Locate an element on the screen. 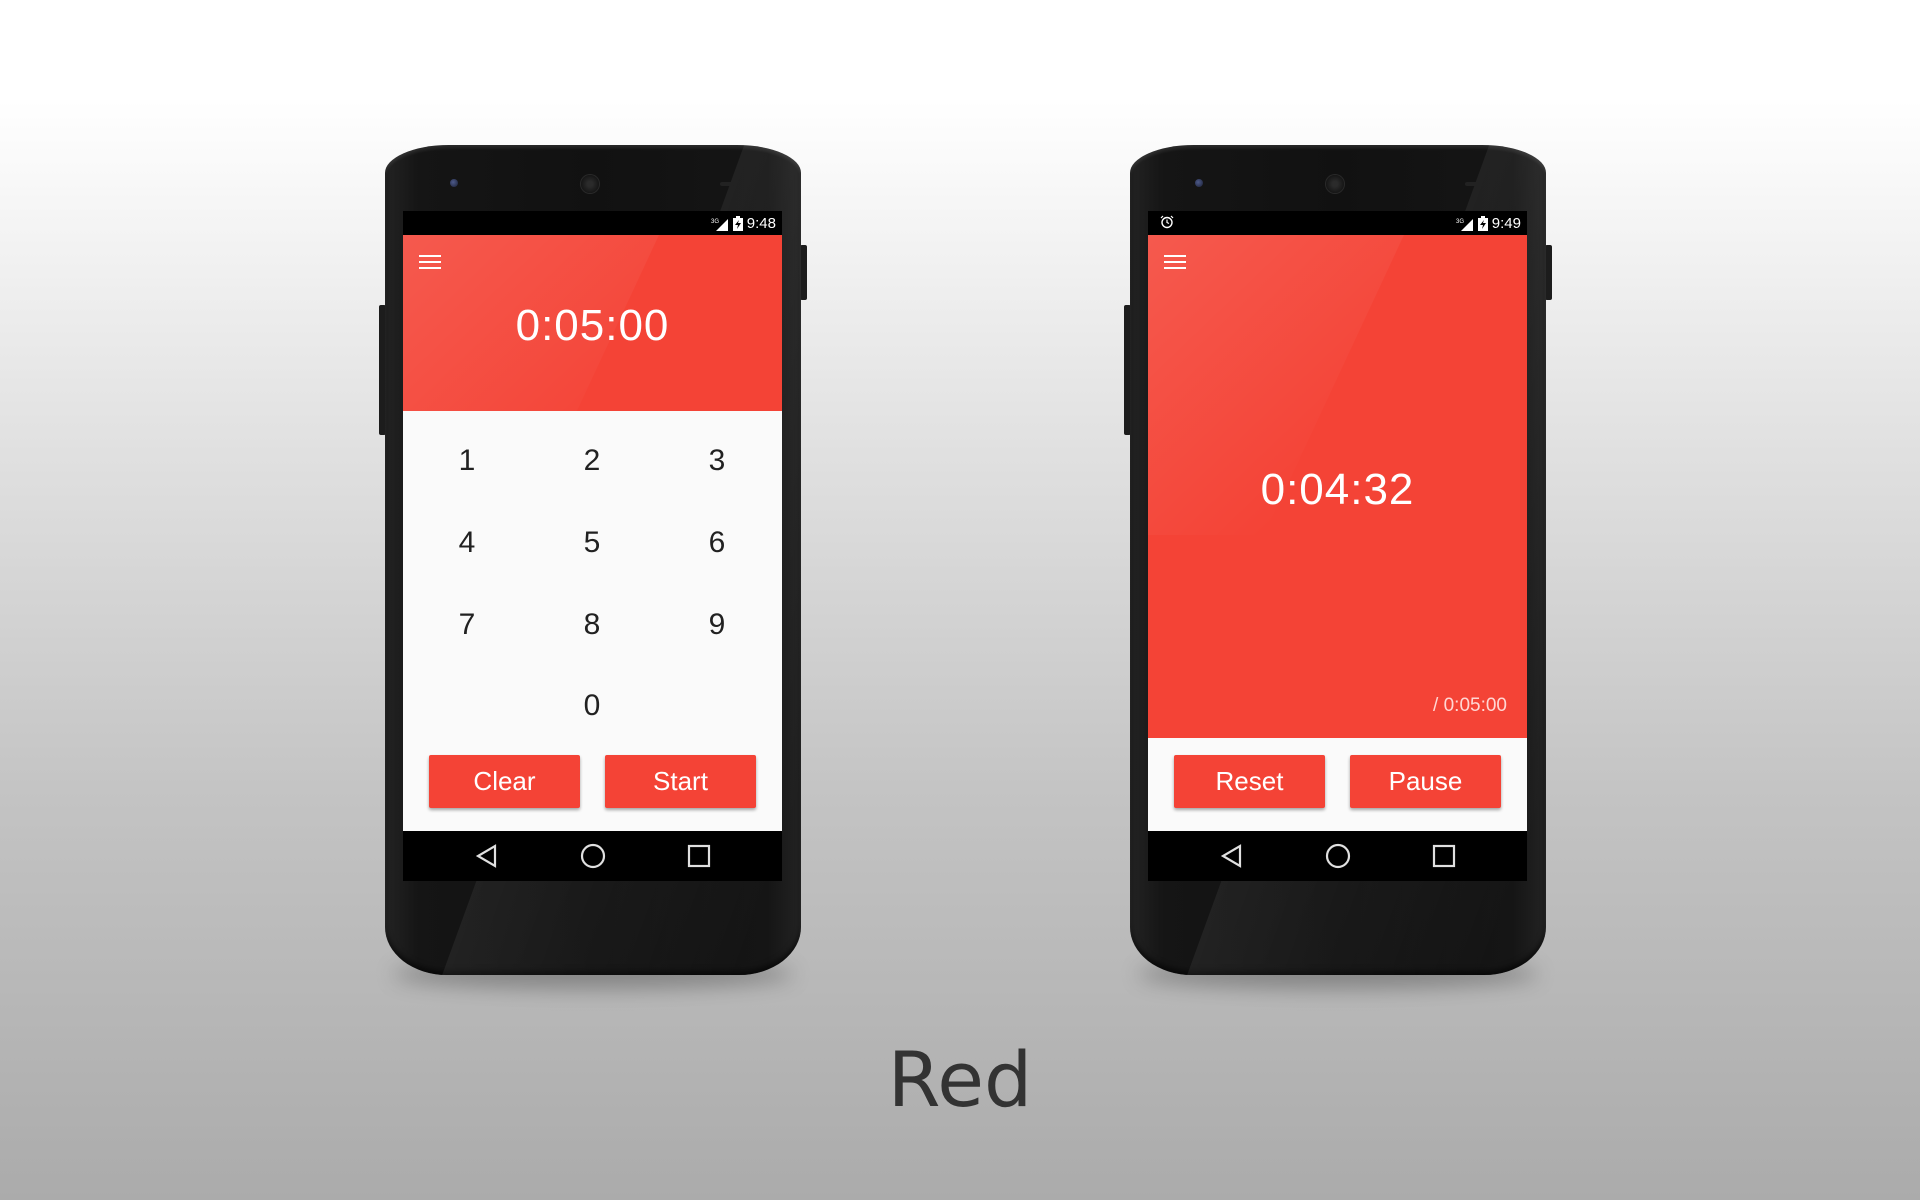 This screenshot has height=1200, width=1920. status-bar: 3G 9:48 is located at coordinates (592, 223).